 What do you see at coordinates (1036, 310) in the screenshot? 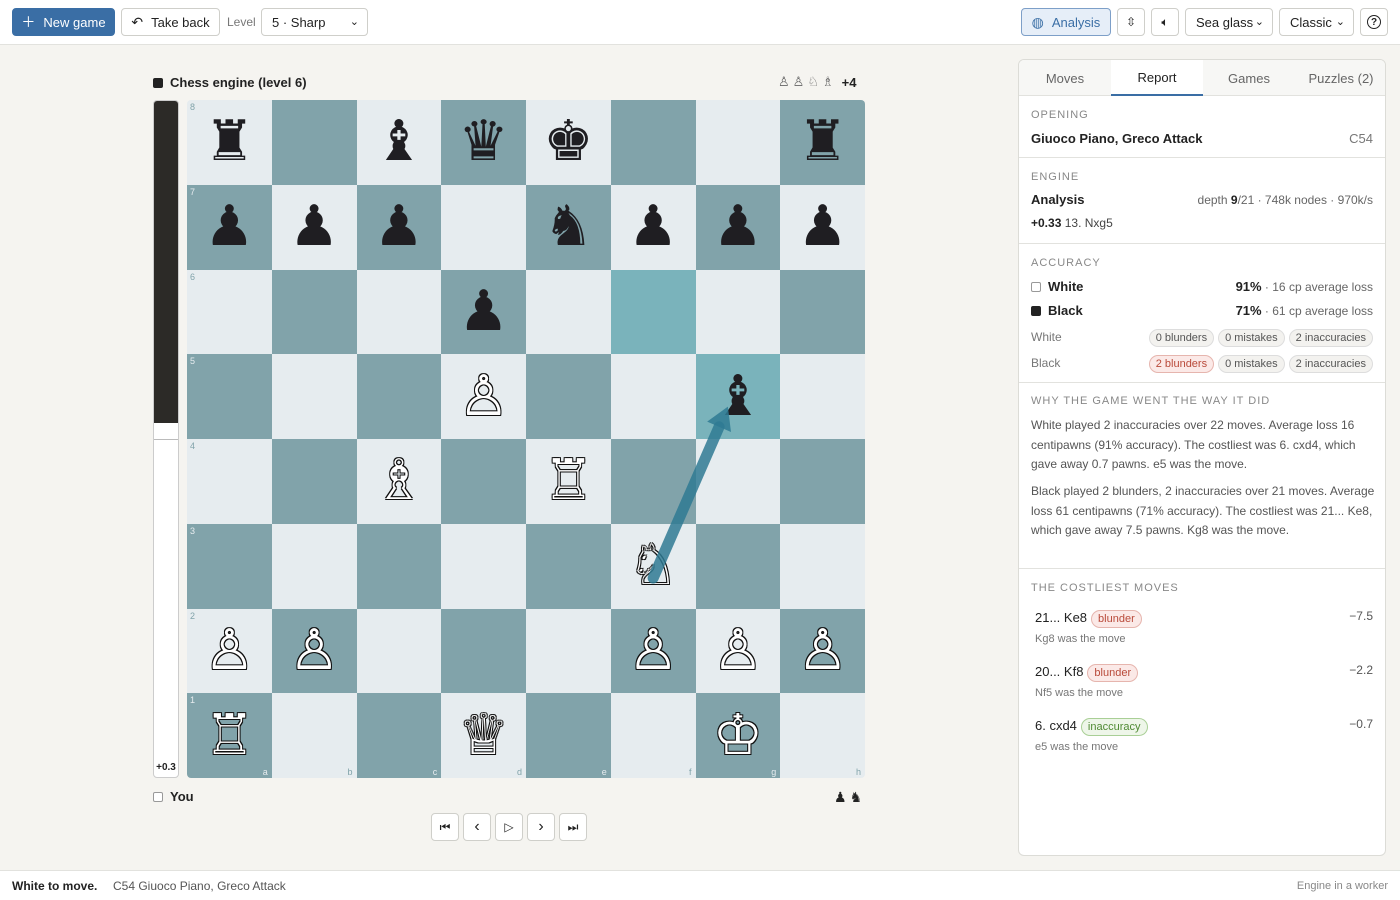
I see `black-side-icon` at bounding box center [1036, 310].